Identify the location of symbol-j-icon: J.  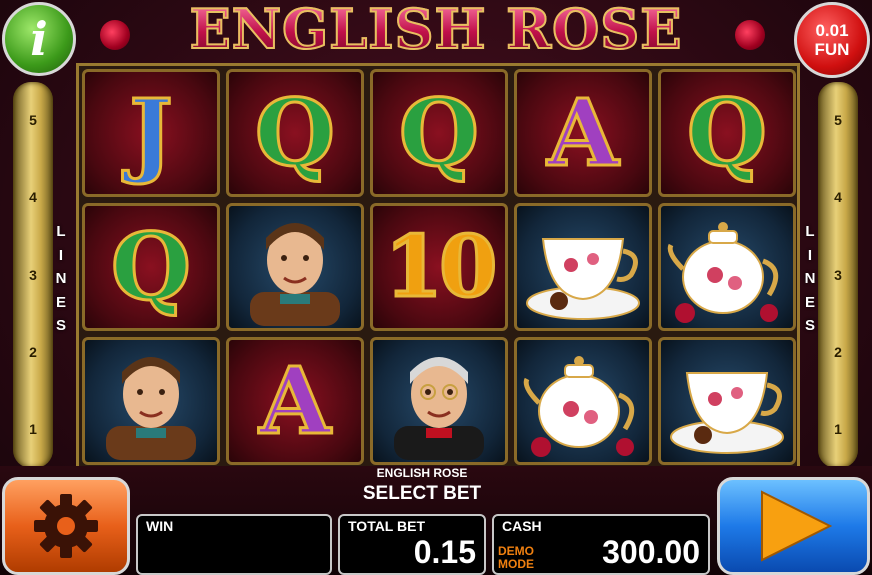
(151, 133).